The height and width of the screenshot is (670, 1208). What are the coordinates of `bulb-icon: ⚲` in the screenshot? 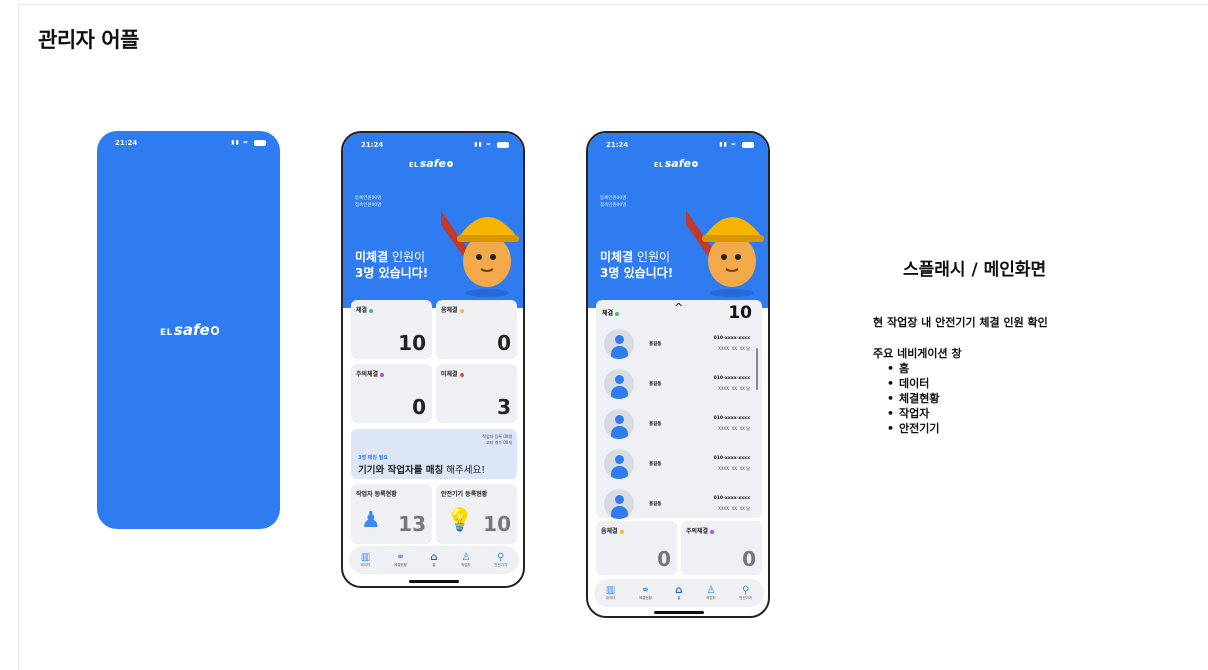 It's located at (746, 590).